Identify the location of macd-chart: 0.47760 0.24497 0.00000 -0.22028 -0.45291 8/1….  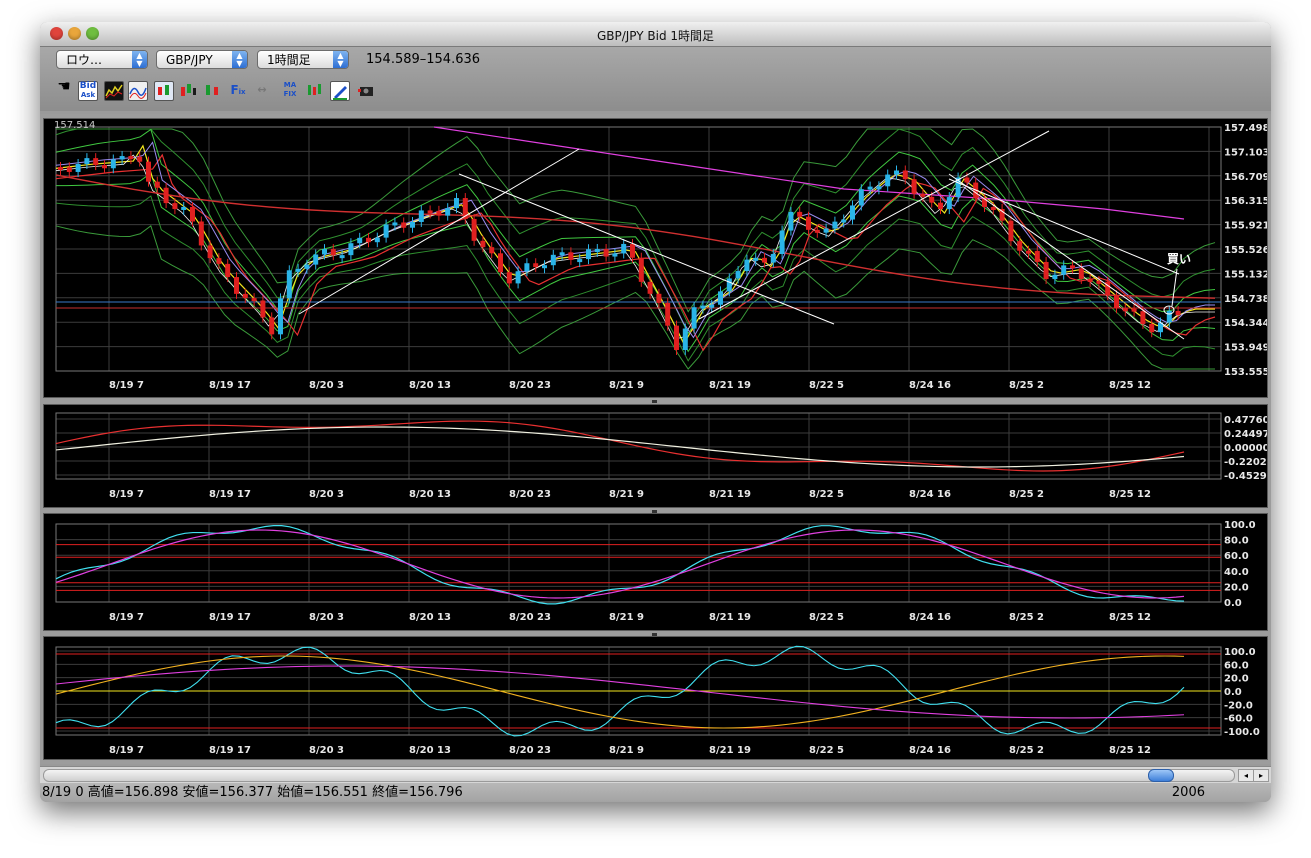
(661, 456).